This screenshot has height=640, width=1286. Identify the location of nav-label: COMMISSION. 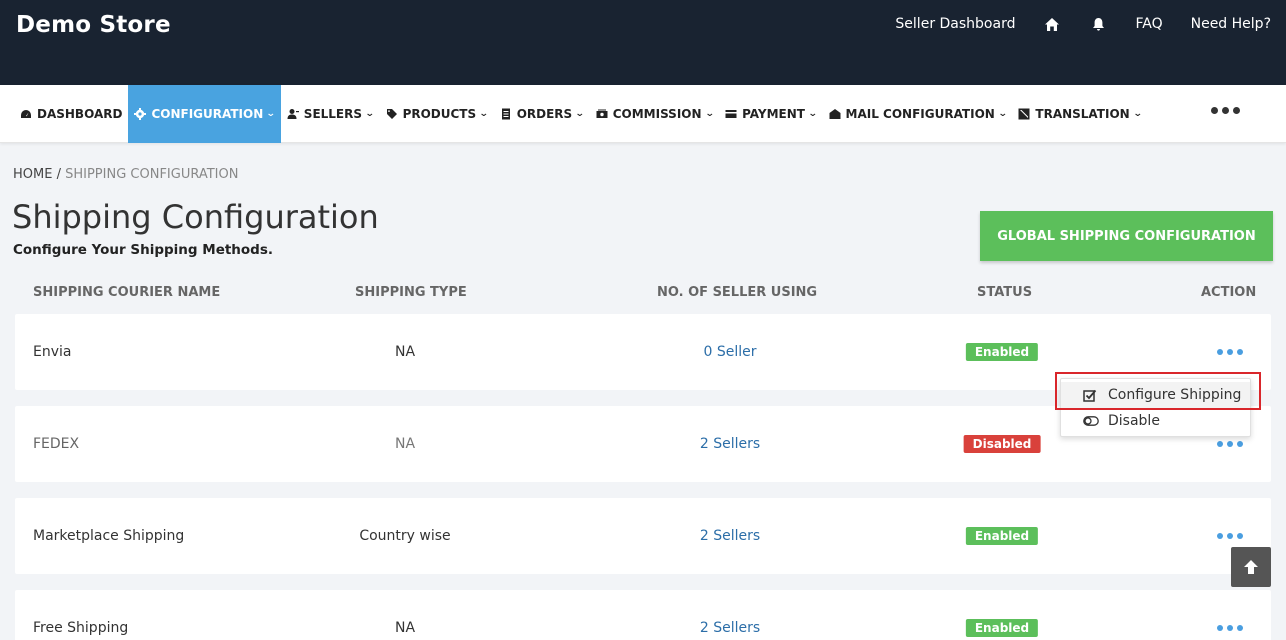
(657, 114).